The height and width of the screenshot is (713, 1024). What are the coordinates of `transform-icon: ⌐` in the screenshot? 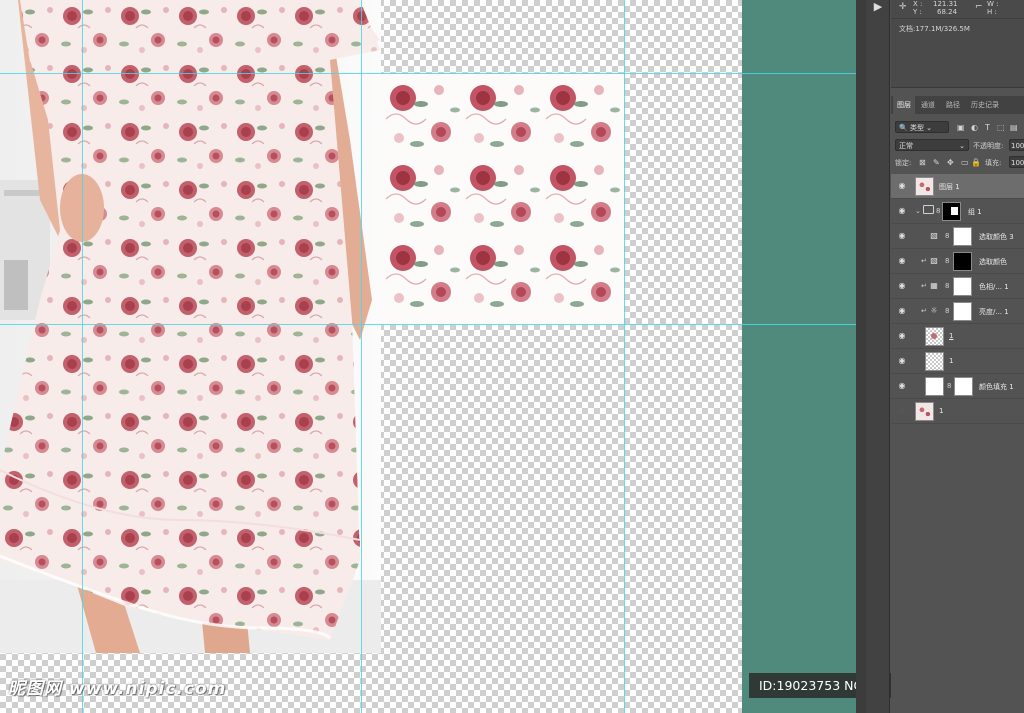 It's located at (979, 7).